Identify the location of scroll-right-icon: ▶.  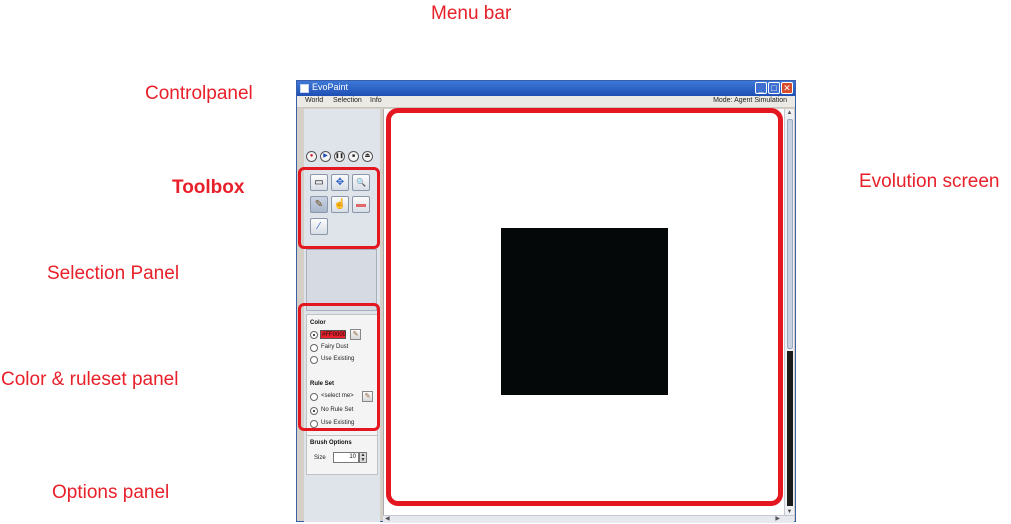
(777, 519).